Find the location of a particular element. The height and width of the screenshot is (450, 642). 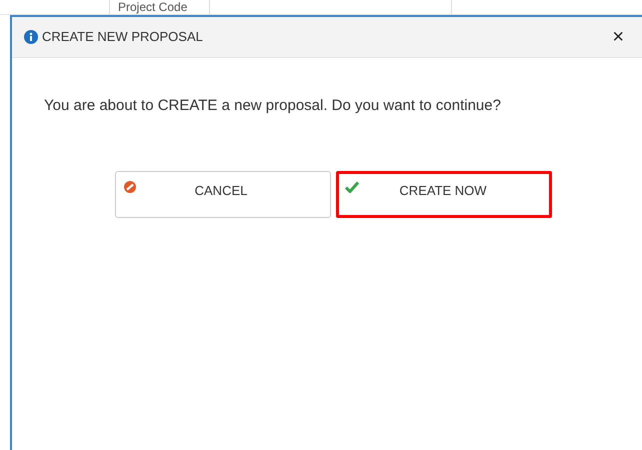

checkmark-icon is located at coordinates (352, 186).